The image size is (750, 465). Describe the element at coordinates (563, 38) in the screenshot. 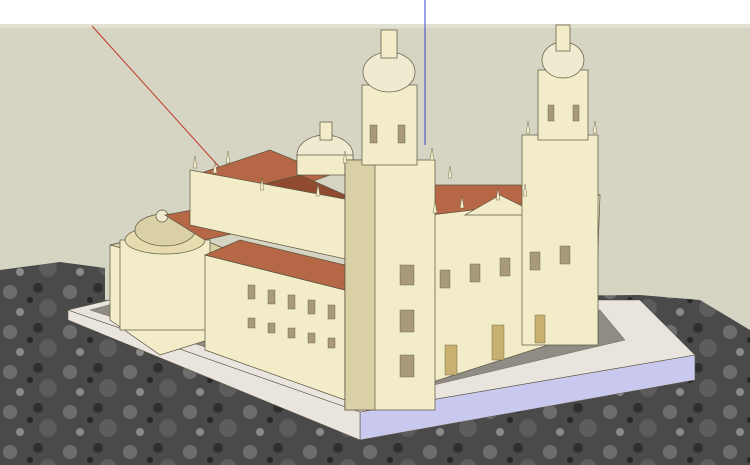

I see `right-tower-lantern` at that location.